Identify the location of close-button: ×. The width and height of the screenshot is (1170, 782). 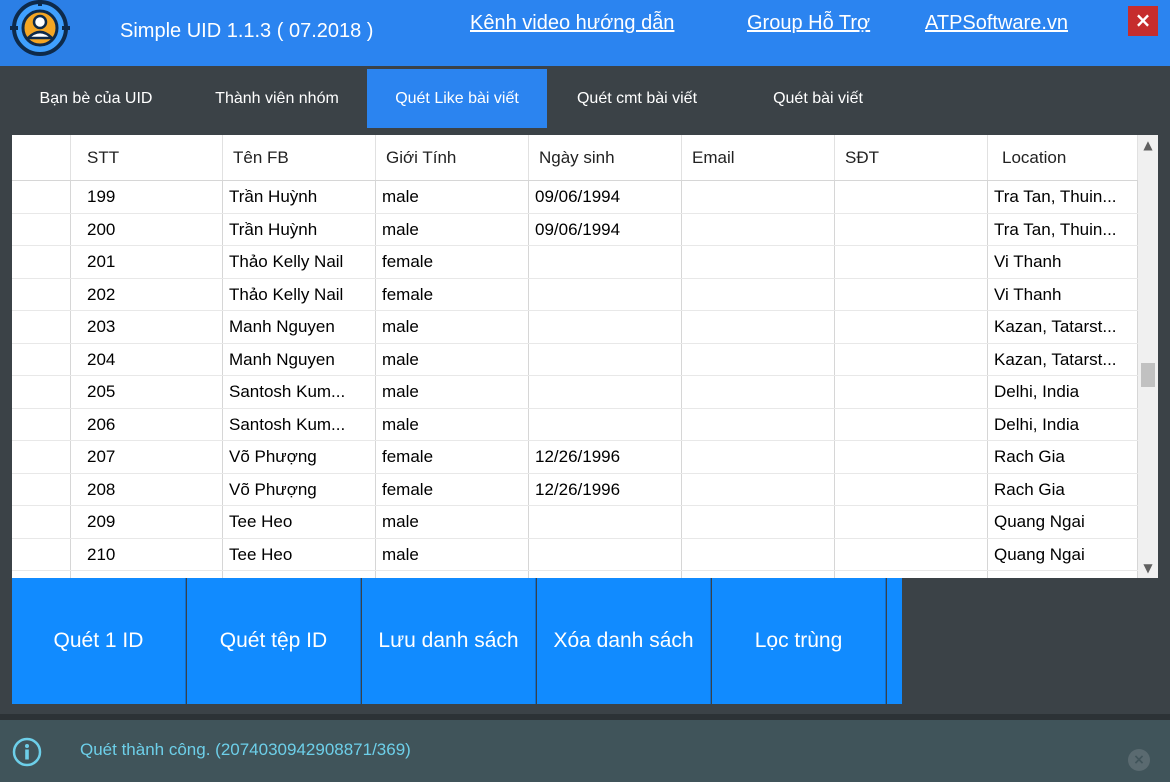
(1143, 21).